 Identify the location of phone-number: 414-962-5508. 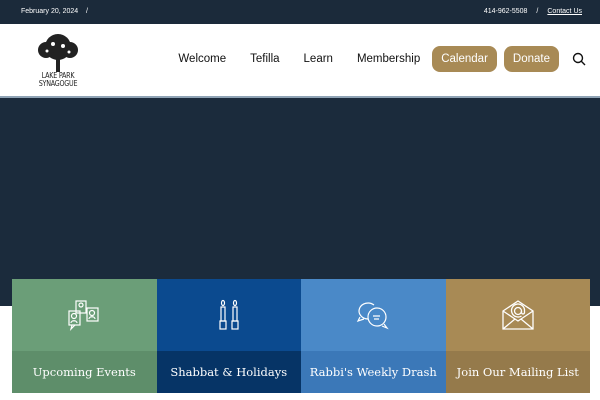
(505, 11).